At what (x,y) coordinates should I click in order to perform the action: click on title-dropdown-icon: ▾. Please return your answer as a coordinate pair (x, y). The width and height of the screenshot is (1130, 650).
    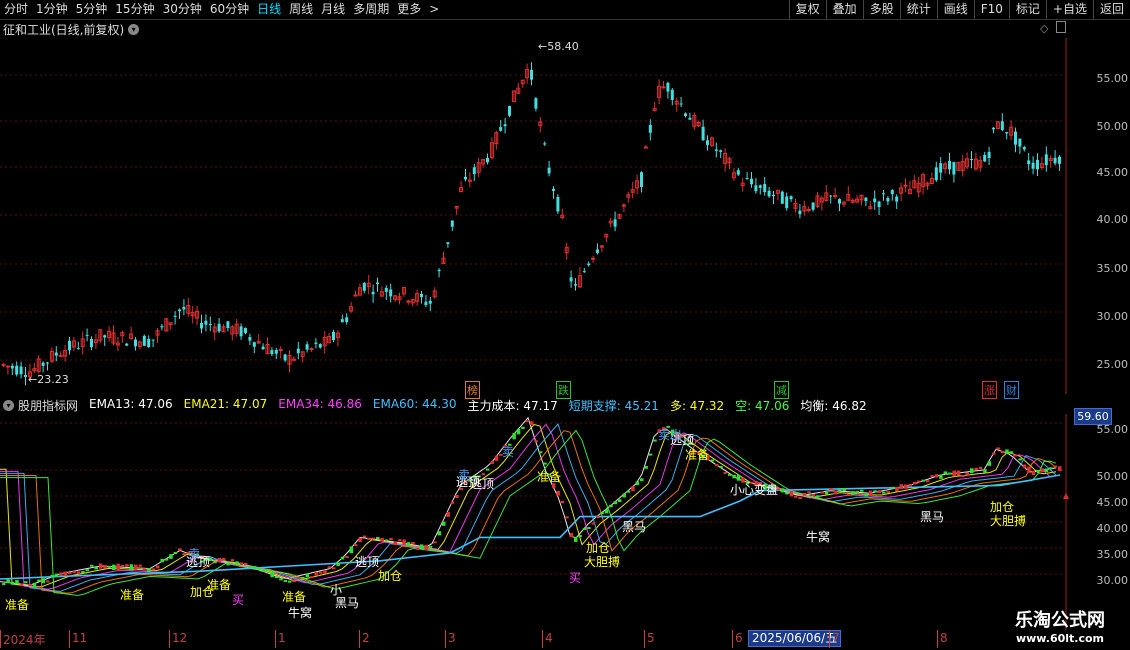
    Looking at the image, I should click on (134, 29).